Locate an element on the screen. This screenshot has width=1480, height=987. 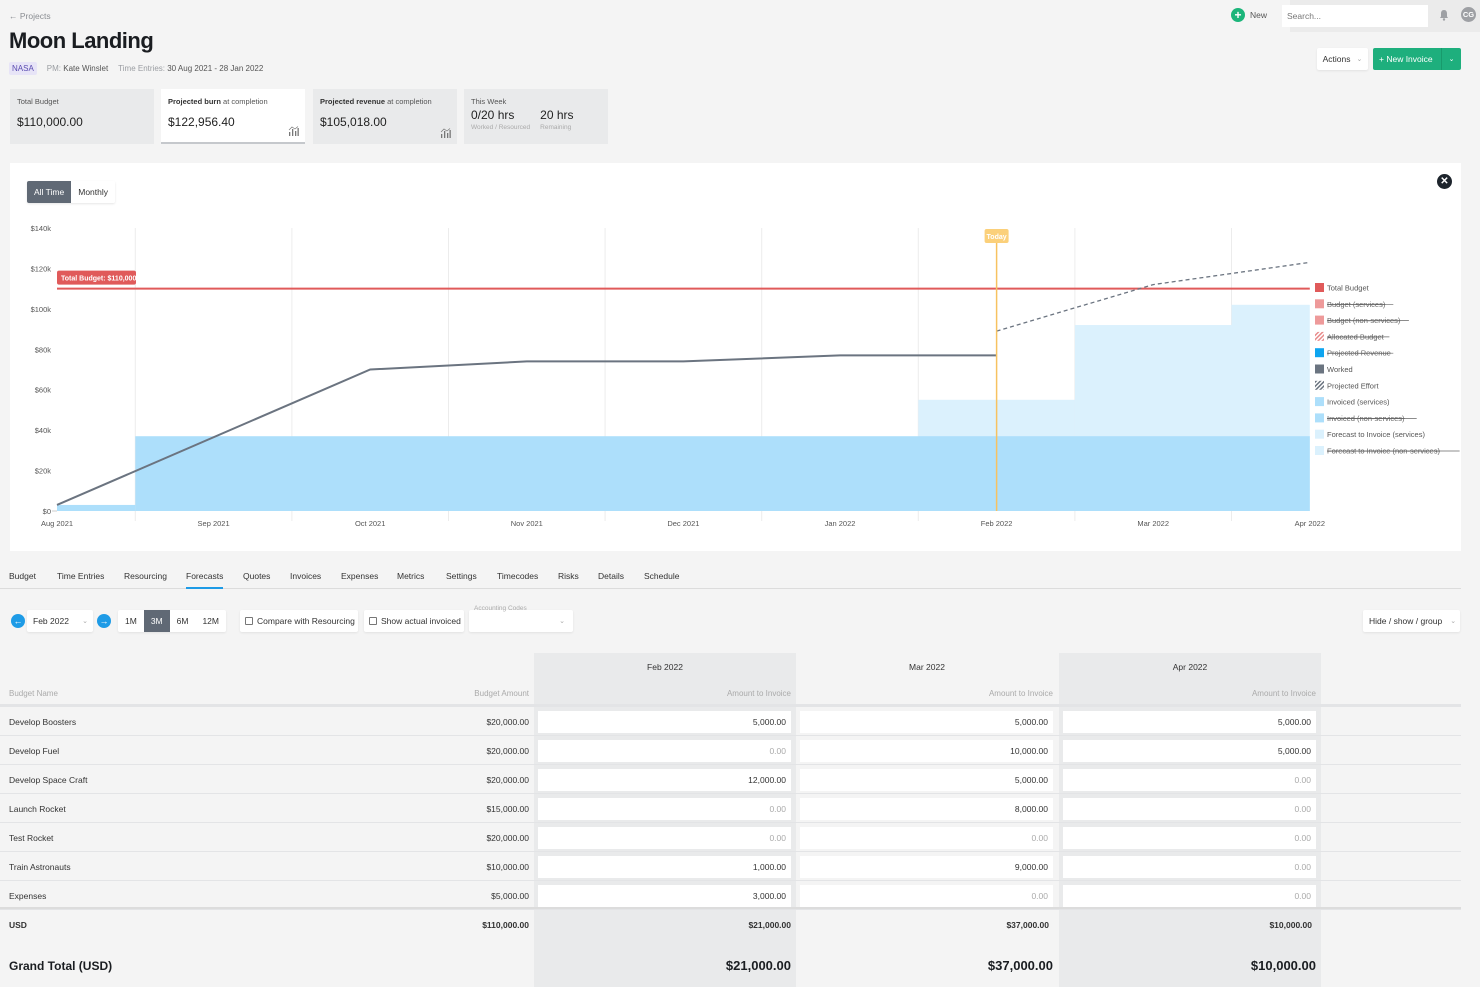
month-total: $10,000.00 is located at coordinates (1290, 925).